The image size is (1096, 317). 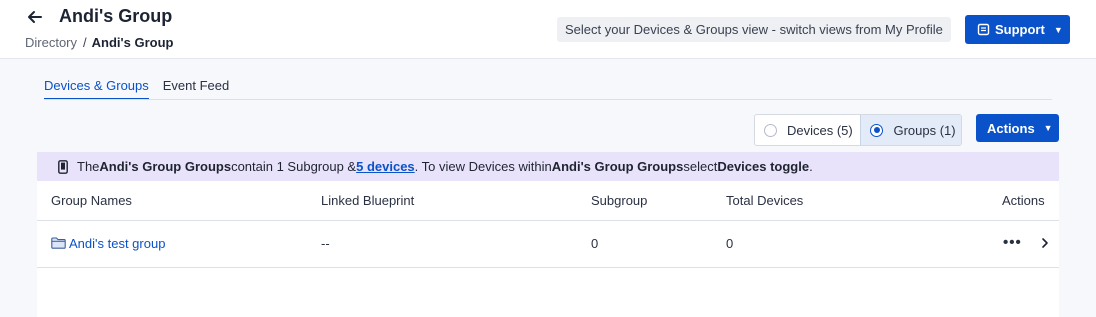 I want to click on tab-event-feed: Event Feed, so click(x=196, y=89).